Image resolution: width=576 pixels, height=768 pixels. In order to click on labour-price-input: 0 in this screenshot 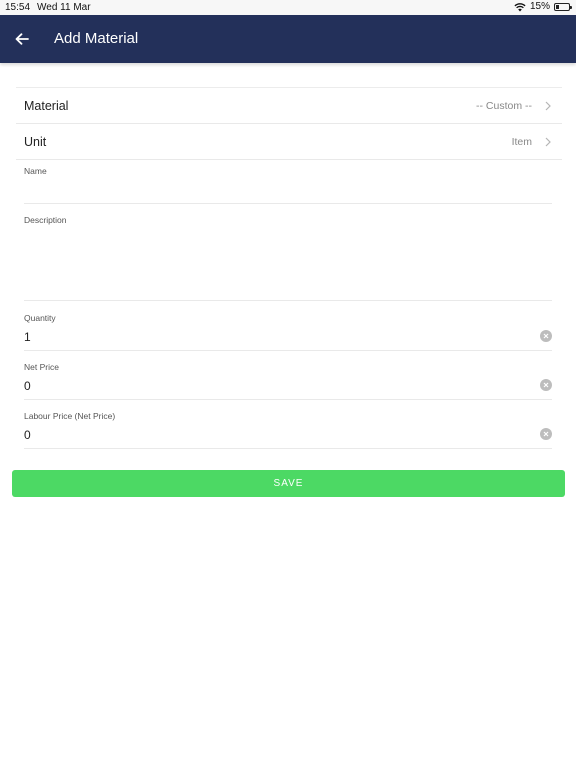, I will do `click(27, 435)`.